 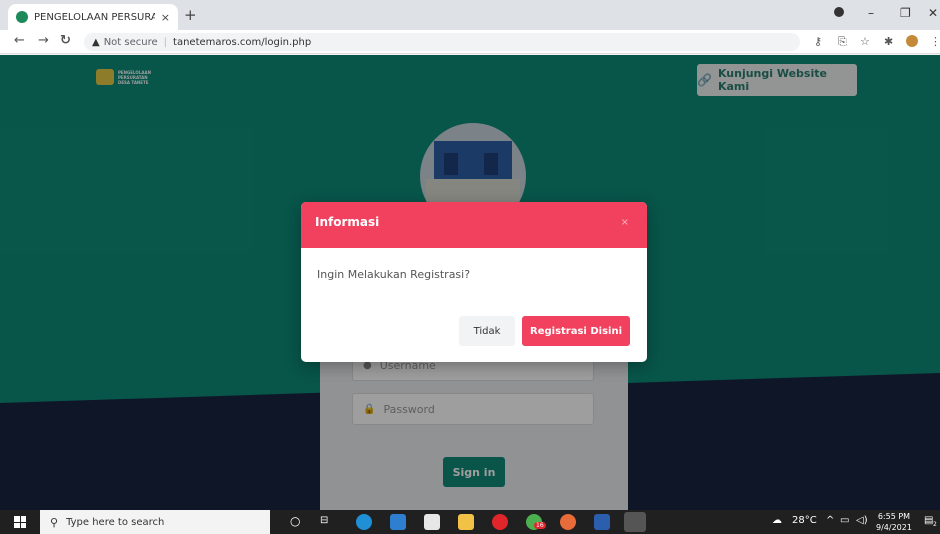 What do you see at coordinates (635, 522) in the screenshot?
I see `active-app-icon` at bounding box center [635, 522].